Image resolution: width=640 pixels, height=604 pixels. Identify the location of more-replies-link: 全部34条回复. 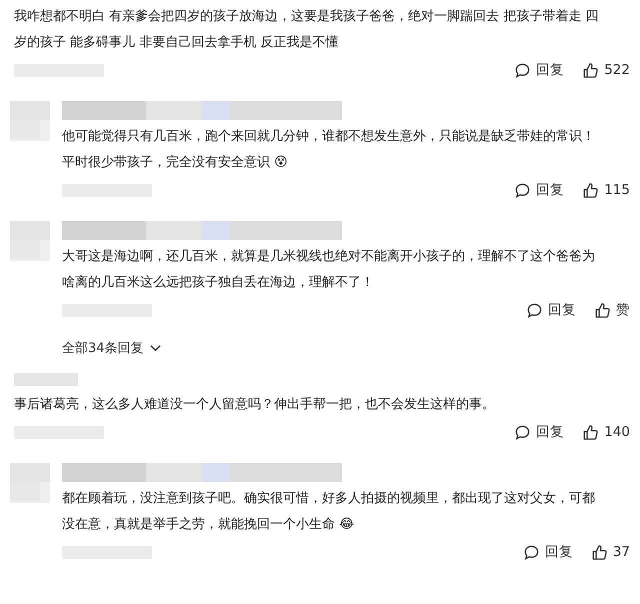
(111, 348).